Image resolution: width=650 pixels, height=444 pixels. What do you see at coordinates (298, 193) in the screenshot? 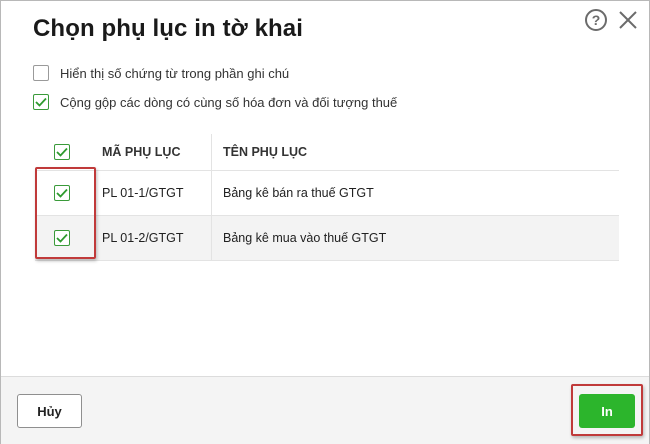
I see `appendix-name: Bảng kê bán ra thuế GTGT` at bounding box center [298, 193].